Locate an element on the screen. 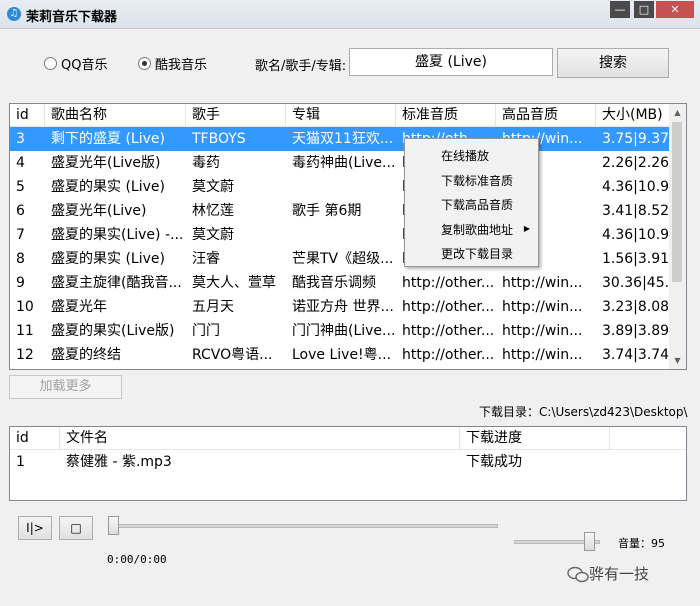  table-row: 1 蔡健雅 - 紫.mp3 下载成功 is located at coordinates (348, 462).